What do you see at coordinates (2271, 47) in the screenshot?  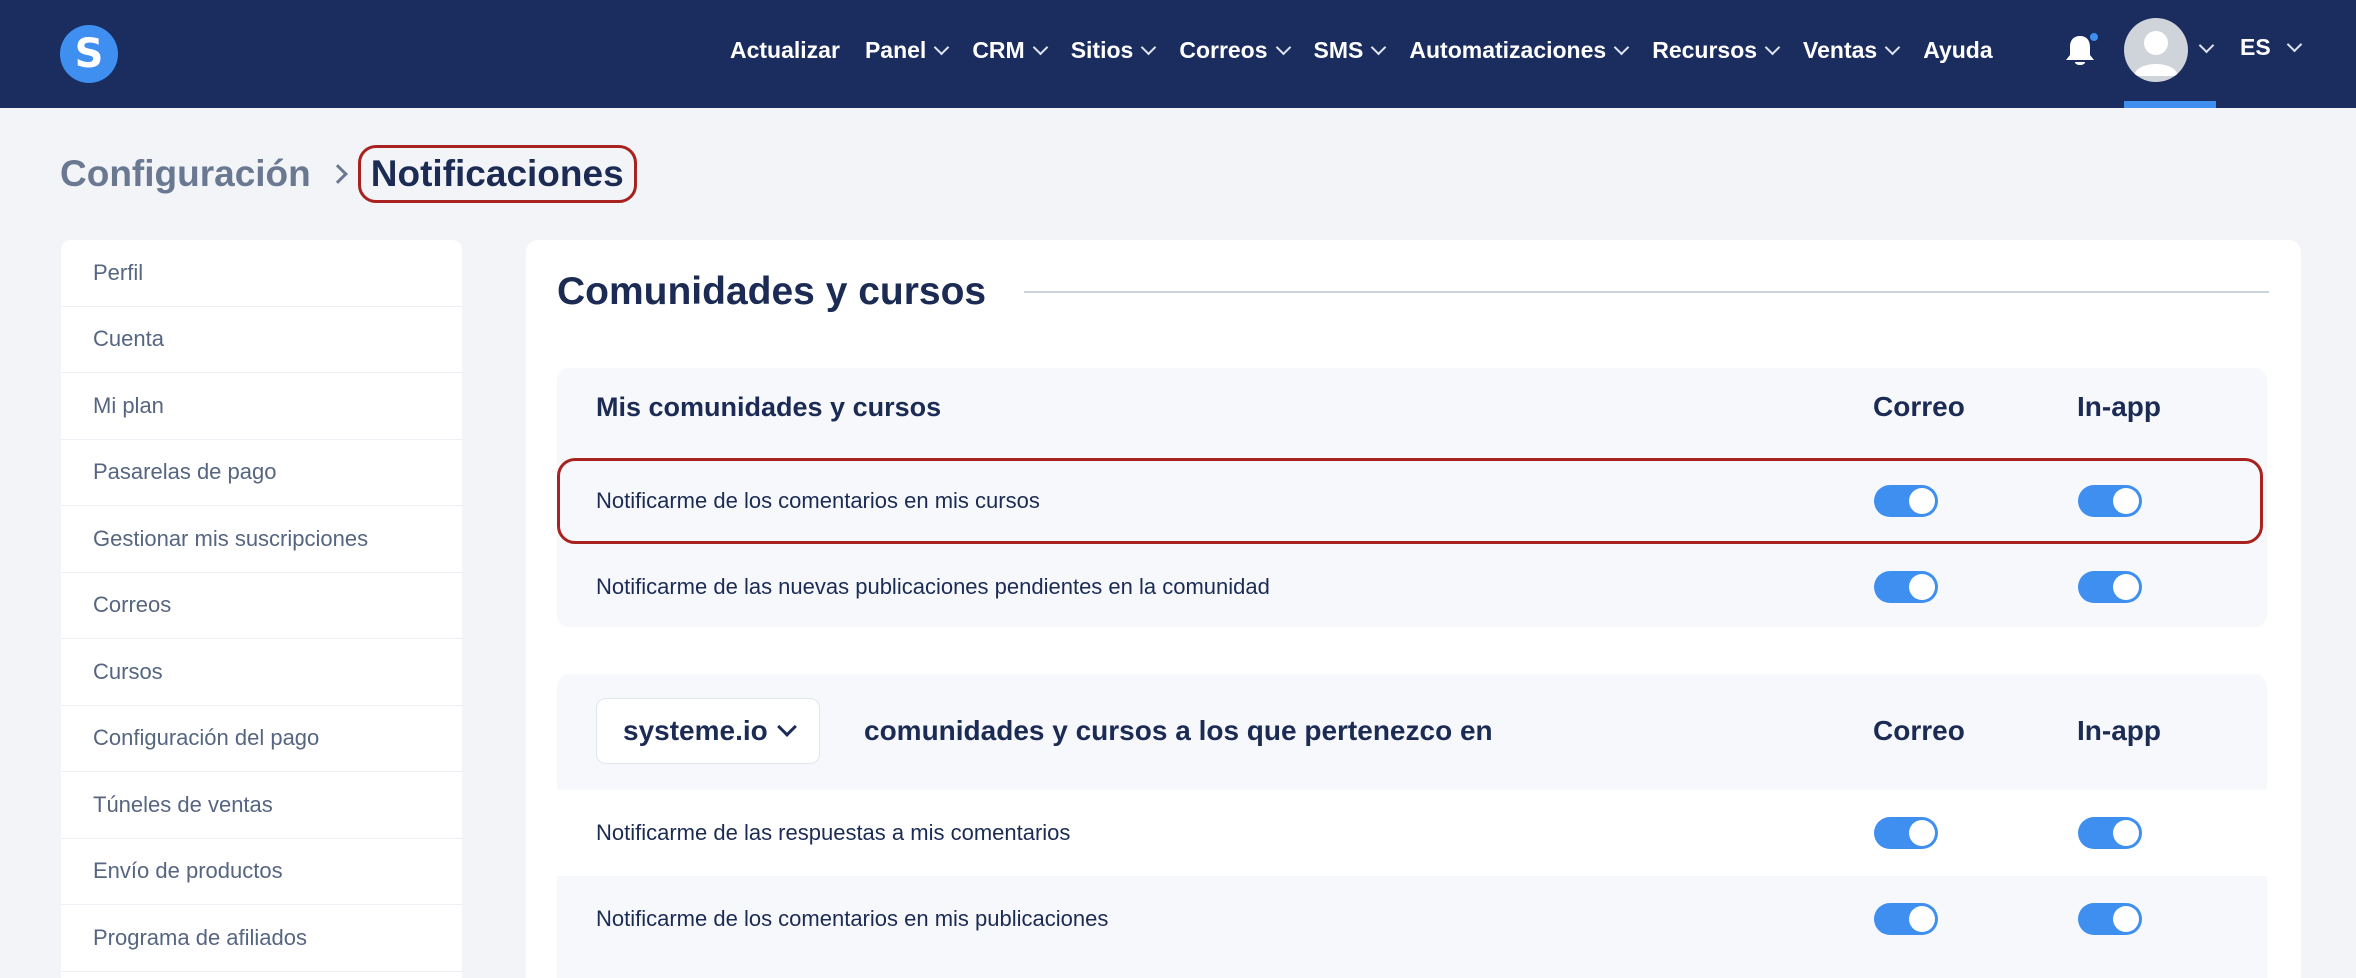 I see `language-selector: ES` at bounding box center [2271, 47].